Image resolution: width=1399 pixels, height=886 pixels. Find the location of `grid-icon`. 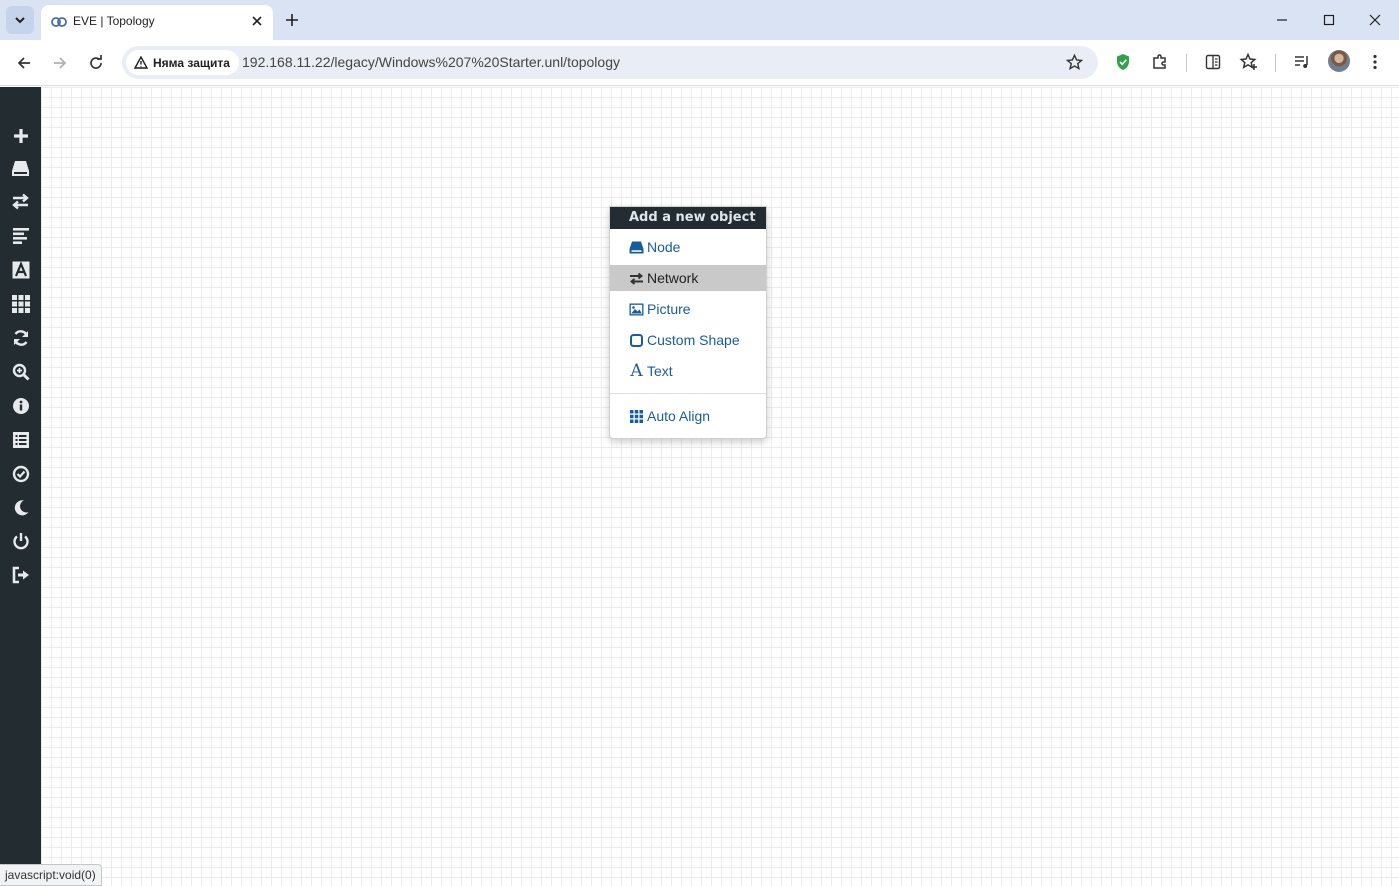

grid-icon is located at coordinates (20, 303).